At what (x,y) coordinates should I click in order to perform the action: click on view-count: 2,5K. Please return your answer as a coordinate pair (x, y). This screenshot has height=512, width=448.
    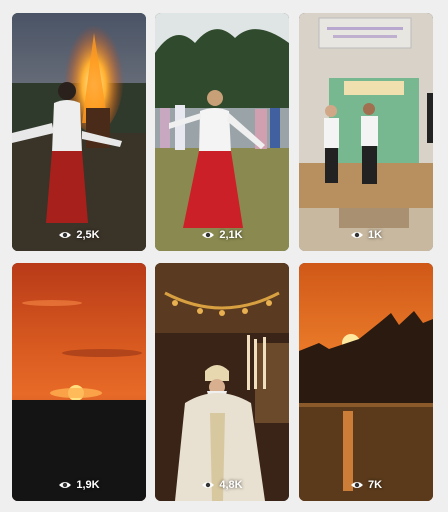
    Looking at the image, I should click on (79, 235).